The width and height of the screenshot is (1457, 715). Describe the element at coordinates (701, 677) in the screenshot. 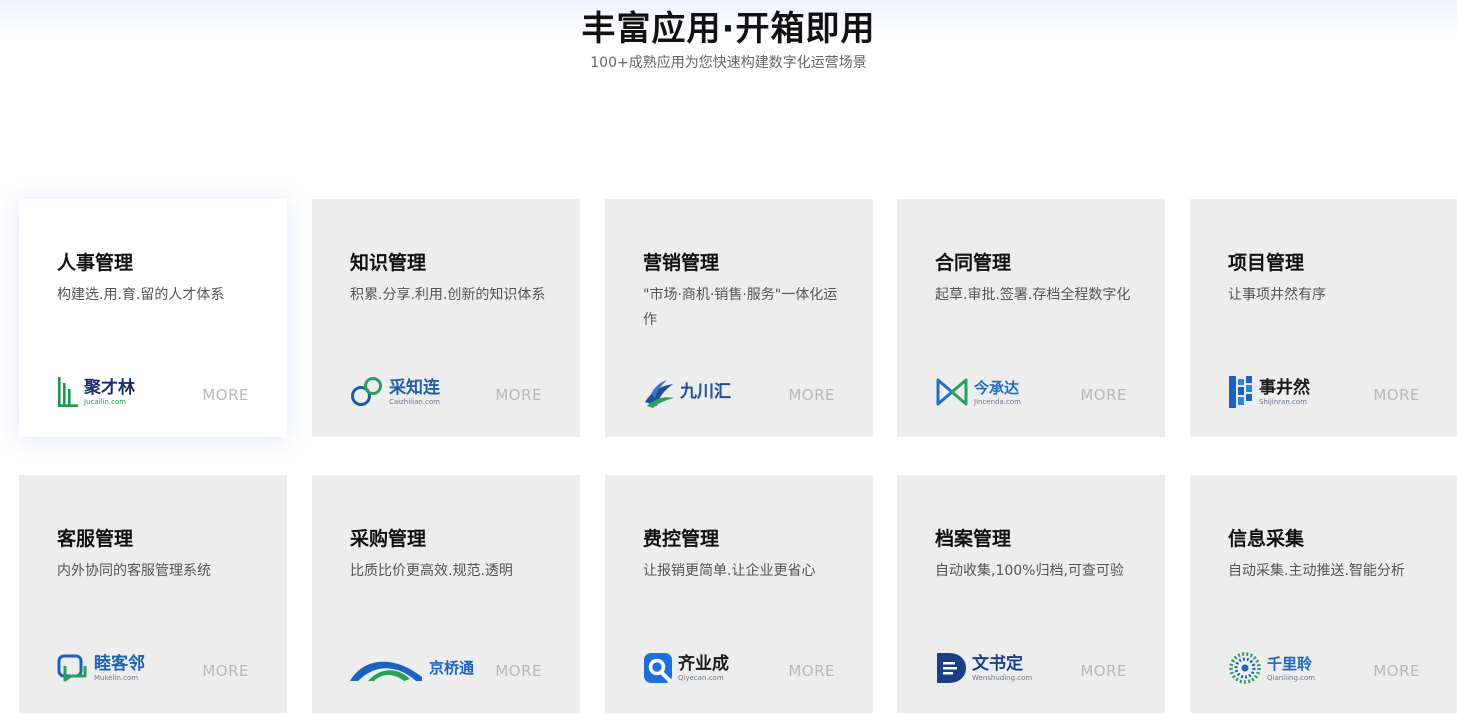

I see `logo-domain: Qiyecan.com` at that location.